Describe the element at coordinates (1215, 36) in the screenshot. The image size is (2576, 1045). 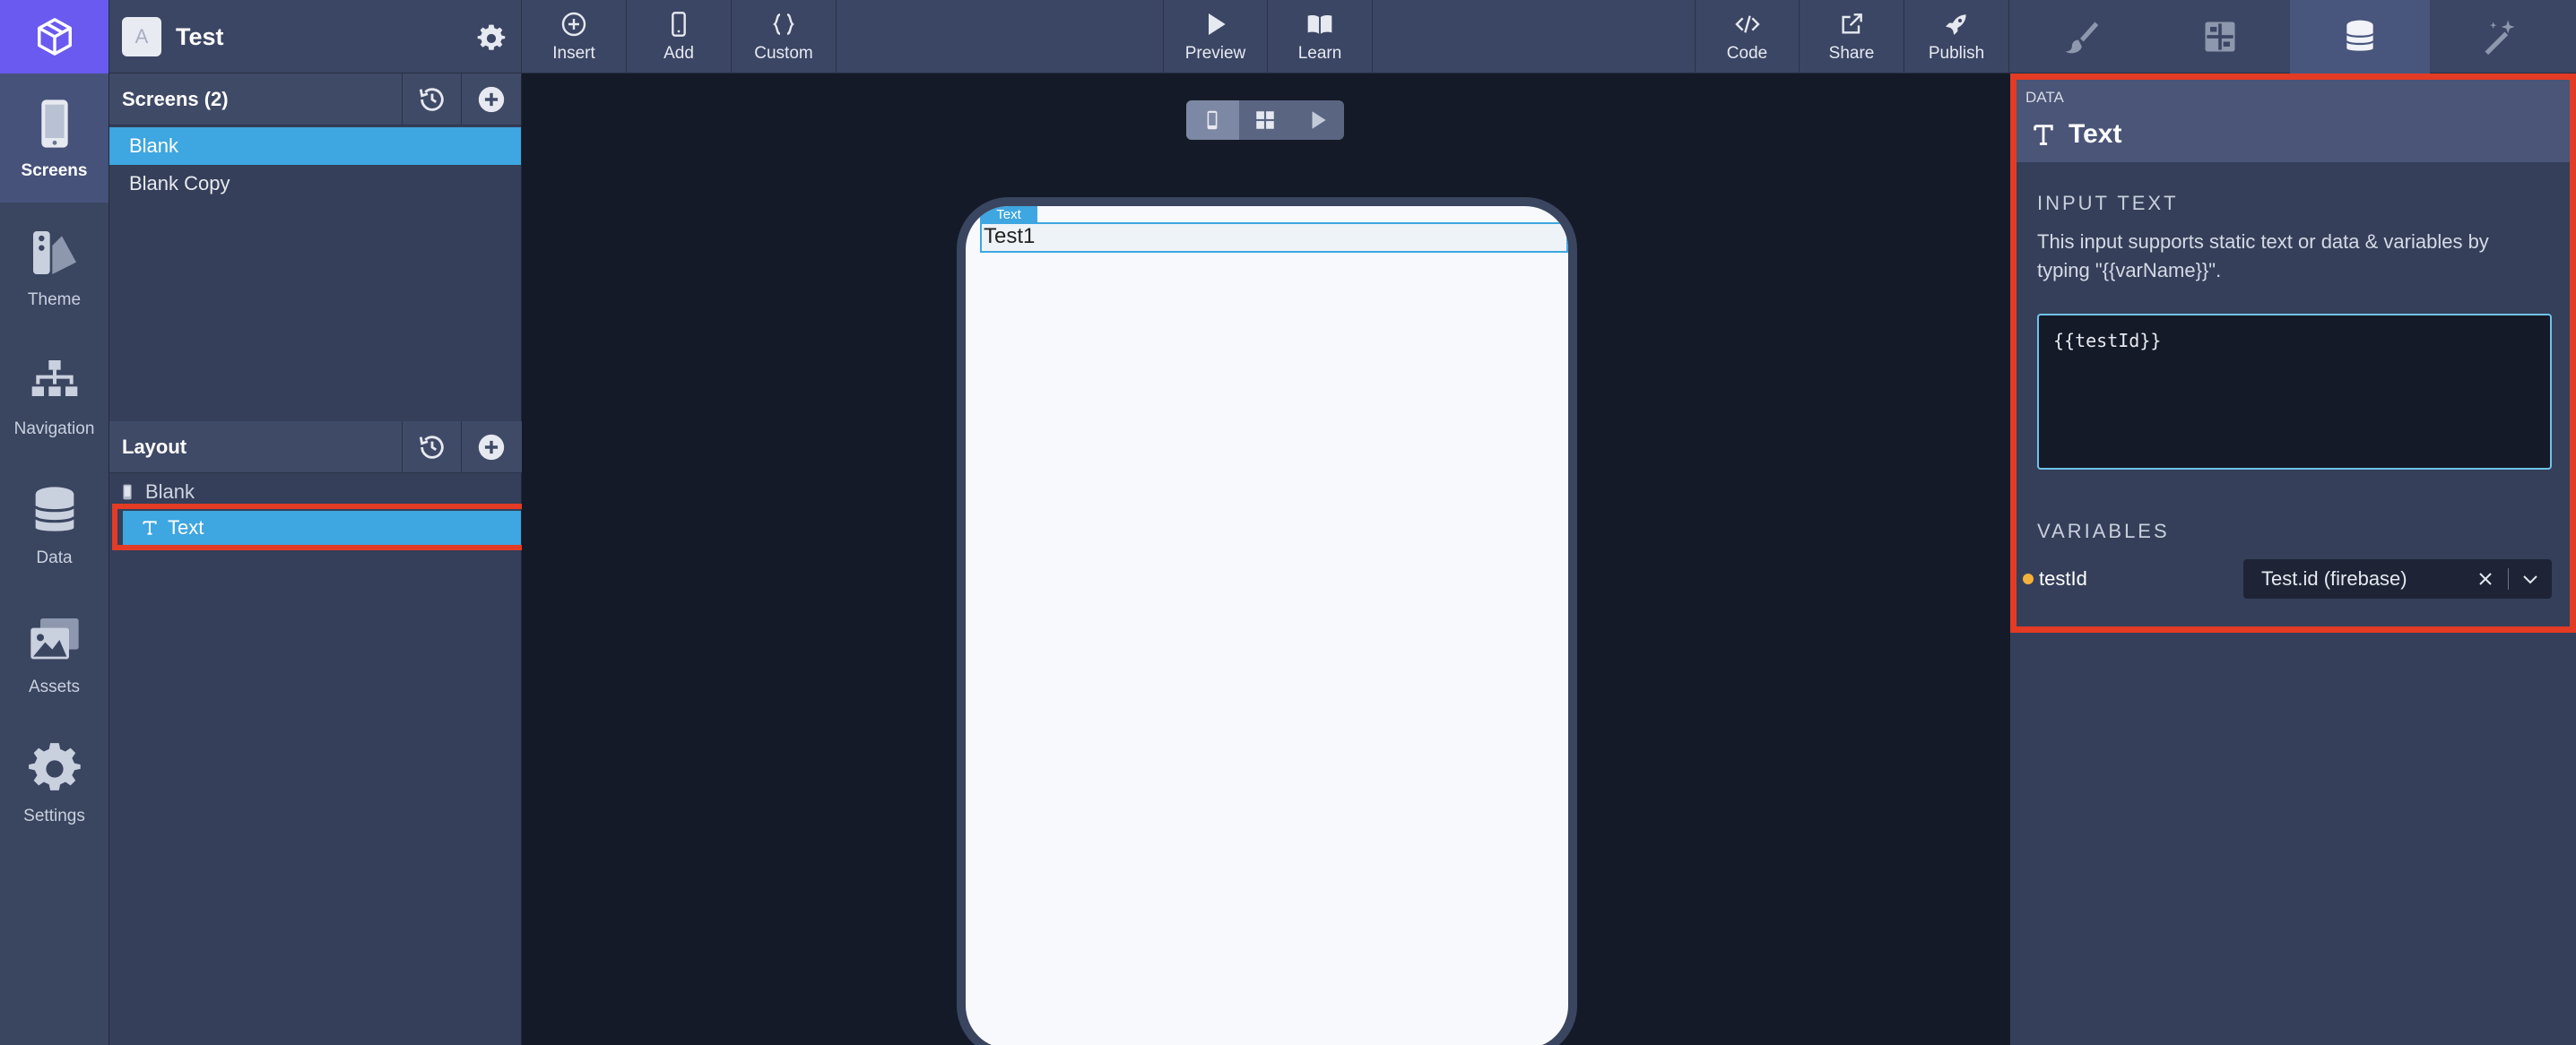
I see `preview-button: Preview` at that location.